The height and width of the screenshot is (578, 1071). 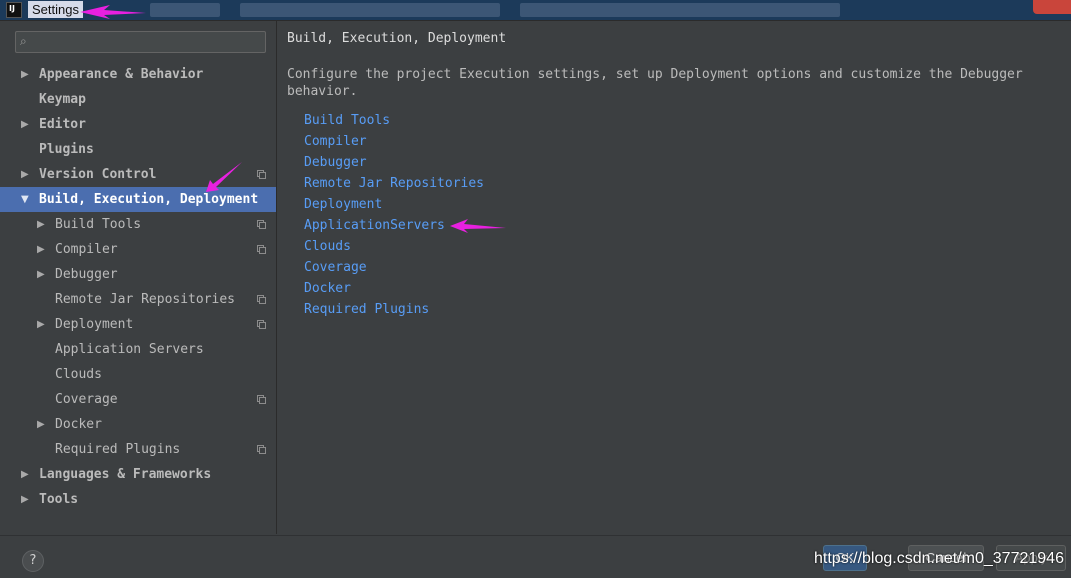 I want to click on window-title: Settings, so click(x=55, y=9).